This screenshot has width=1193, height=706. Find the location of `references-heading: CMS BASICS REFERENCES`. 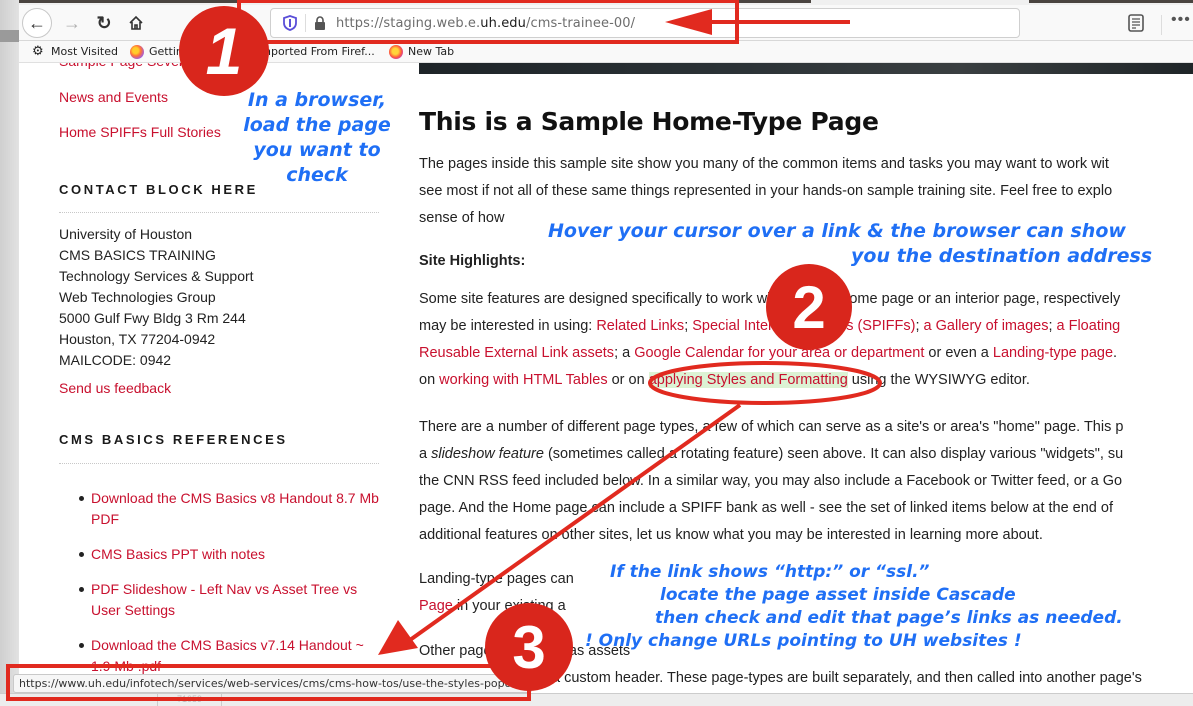

references-heading: CMS BASICS REFERENCES is located at coordinates (173, 439).